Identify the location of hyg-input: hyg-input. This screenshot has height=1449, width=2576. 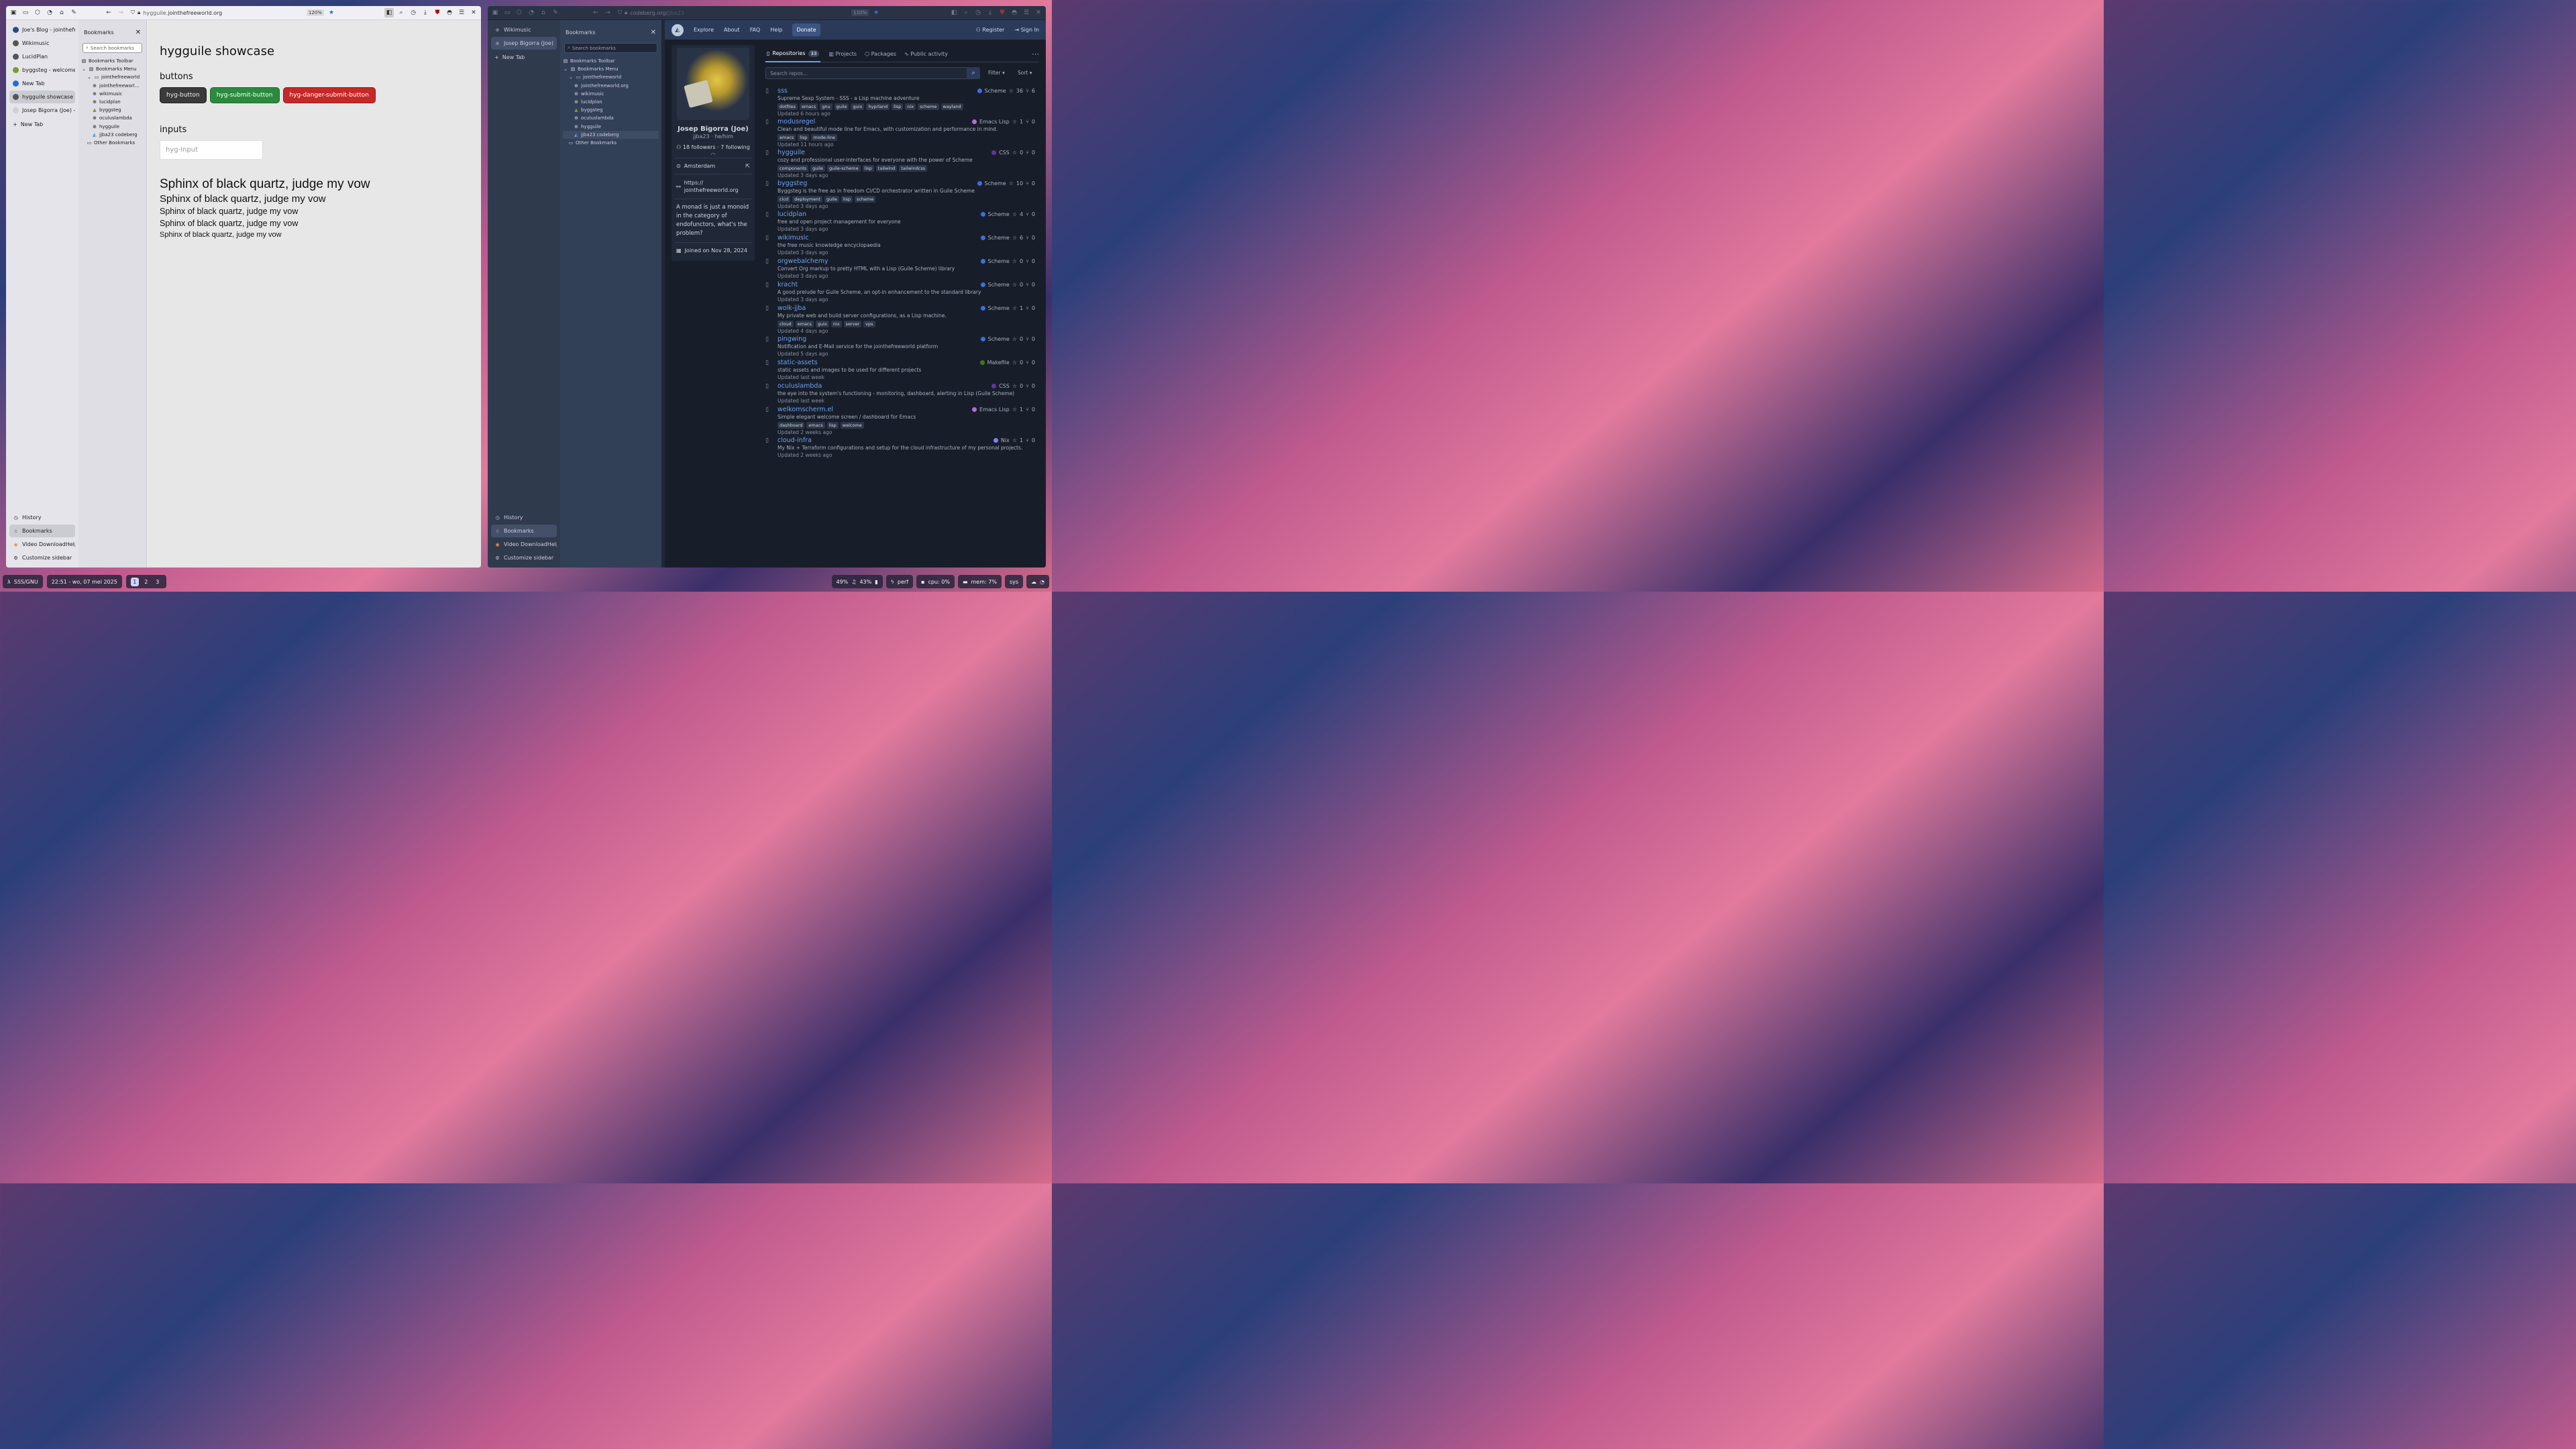
(211, 150).